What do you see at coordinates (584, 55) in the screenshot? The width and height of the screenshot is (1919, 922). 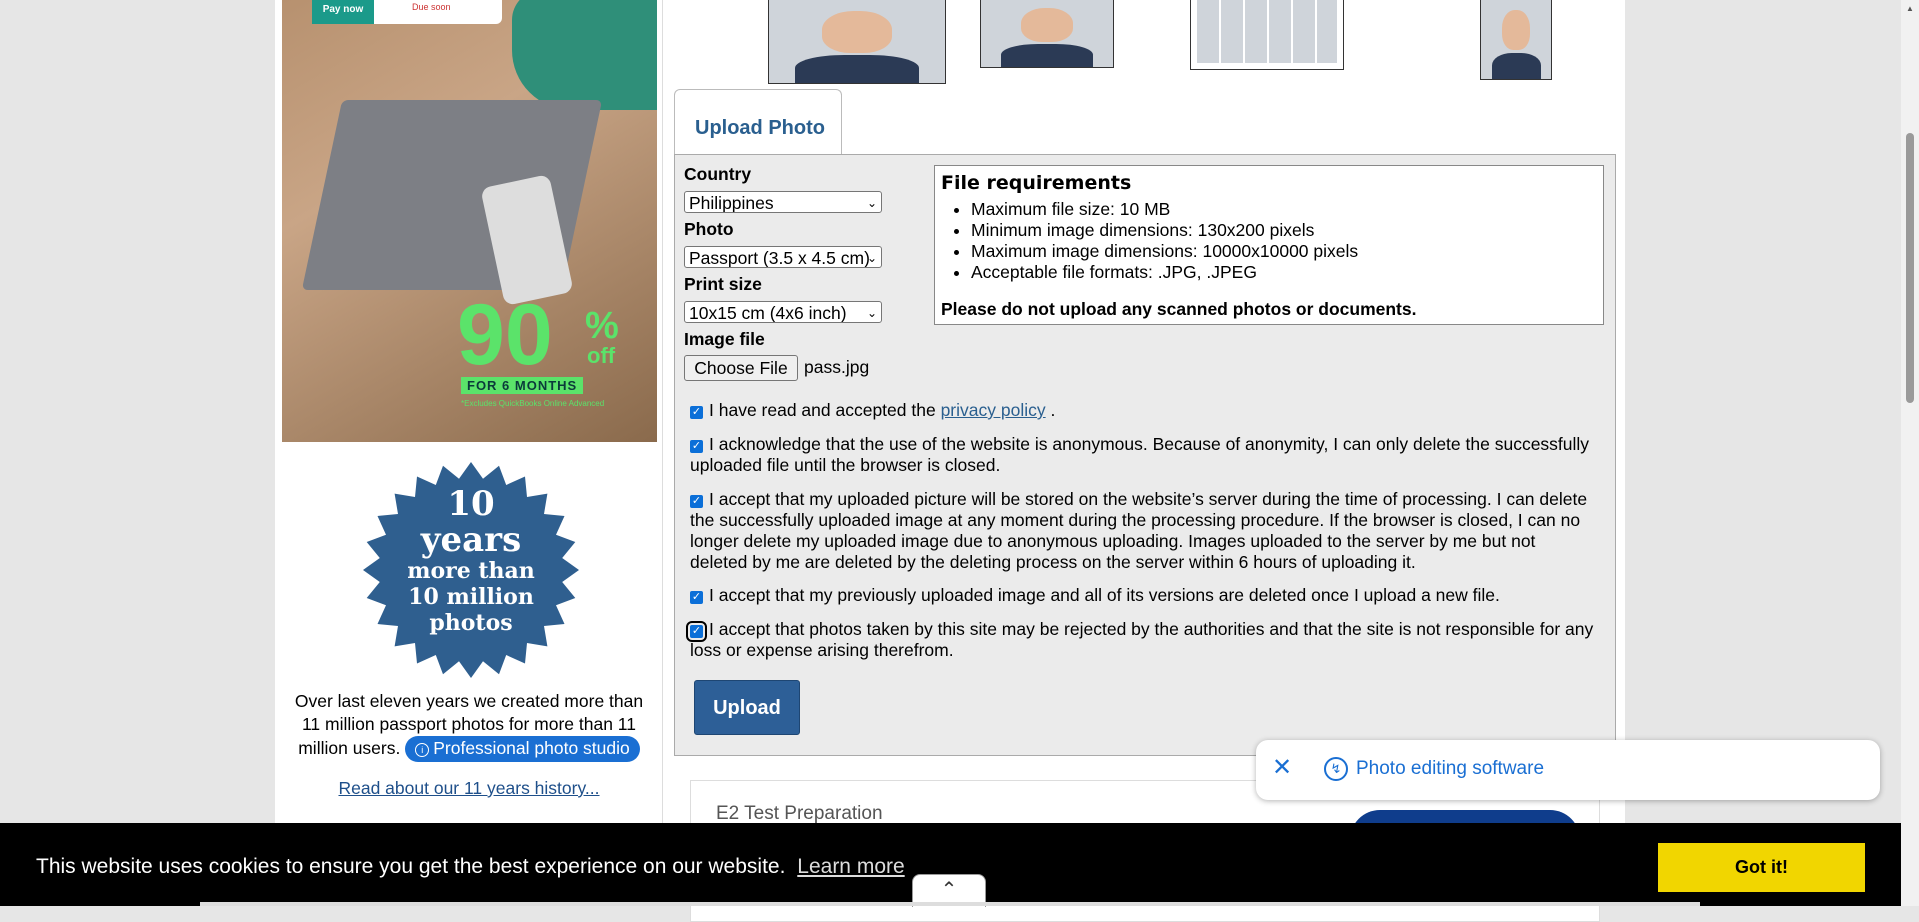 I see `ad-person-image` at bounding box center [584, 55].